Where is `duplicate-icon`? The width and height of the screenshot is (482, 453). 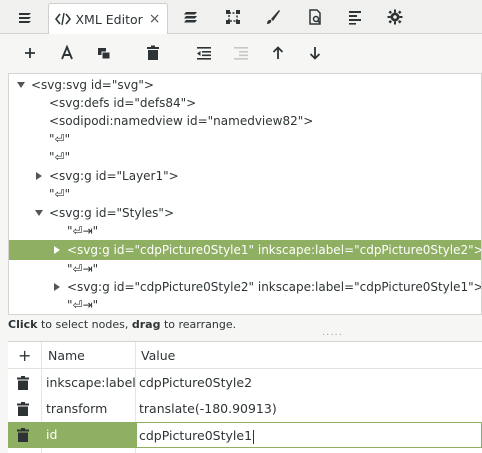
duplicate-icon is located at coordinates (104, 54).